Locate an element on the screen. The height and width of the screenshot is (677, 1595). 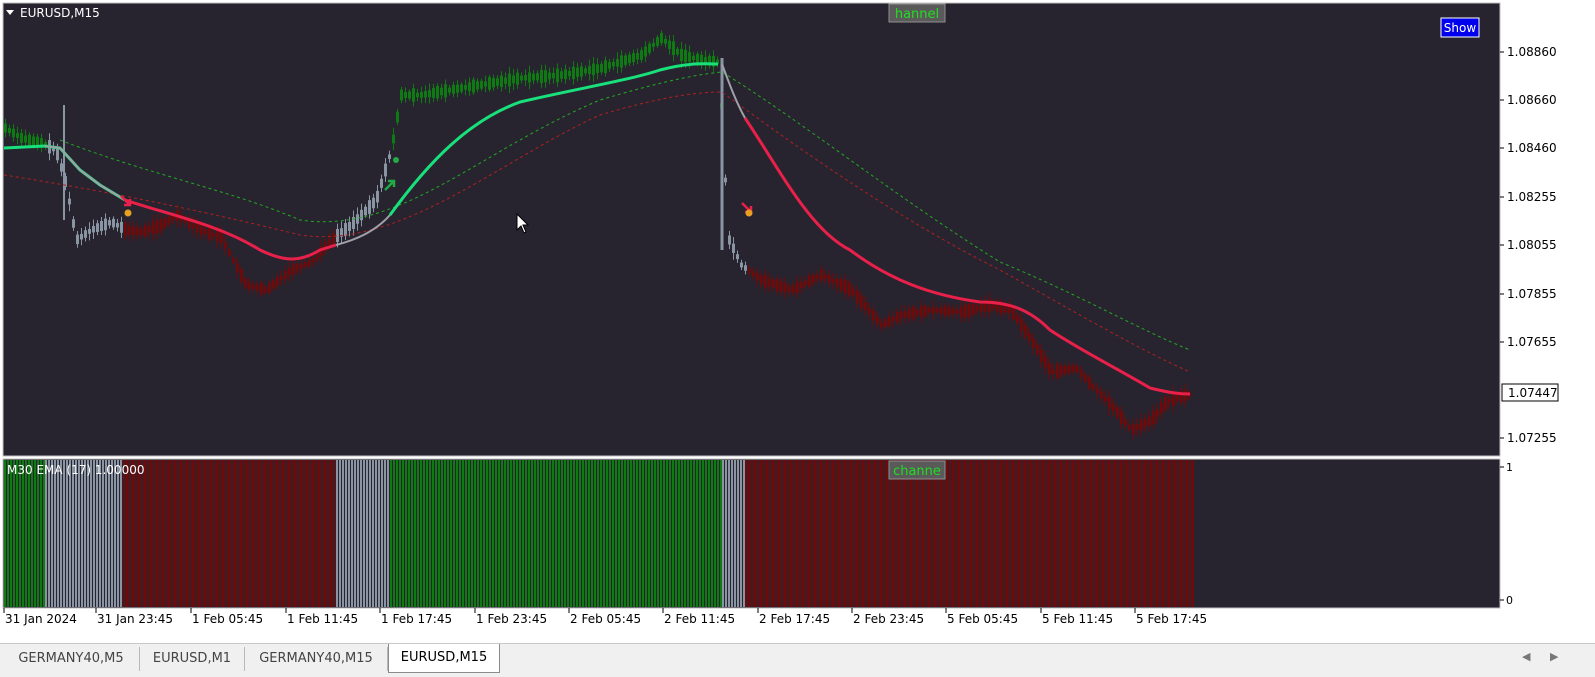
tab-eurusd-m15: EURUSD,M15 is located at coordinates (444, 658).